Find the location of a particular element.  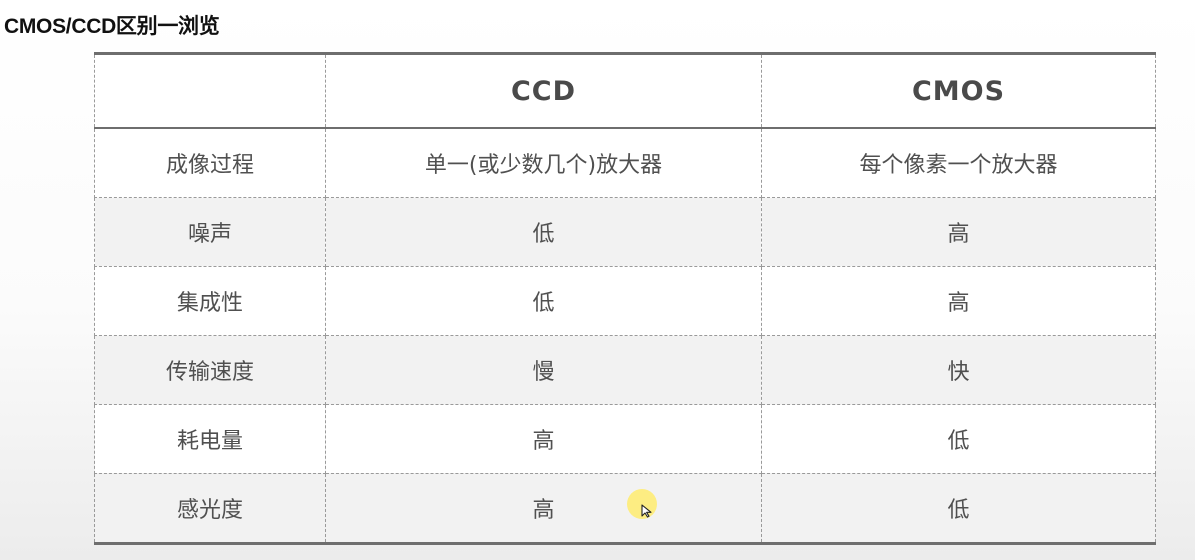

table-row: 噪声 低 高 is located at coordinates (625, 232).